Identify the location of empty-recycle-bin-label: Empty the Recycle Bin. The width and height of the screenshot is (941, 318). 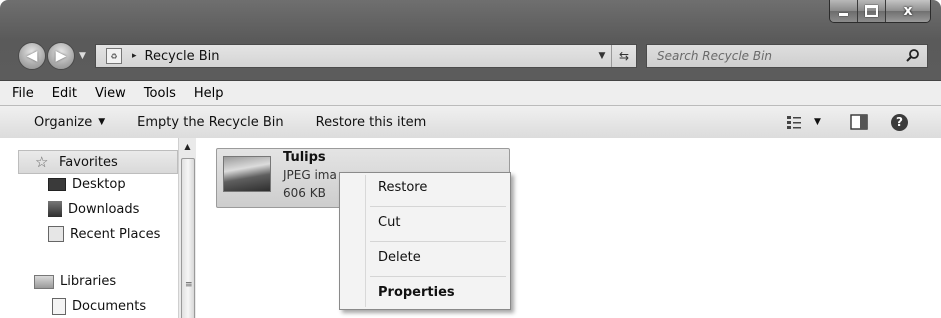
(210, 122).